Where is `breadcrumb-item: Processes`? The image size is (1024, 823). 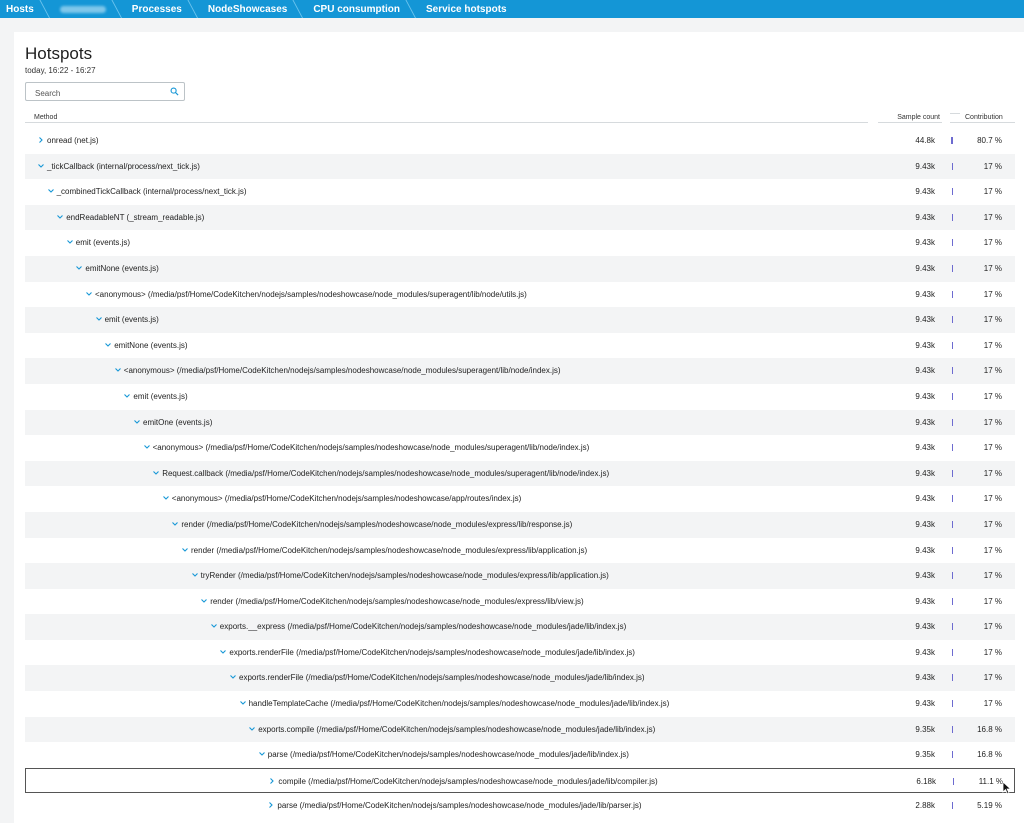 breadcrumb-item: Processes is located at coordinates (158, 9).